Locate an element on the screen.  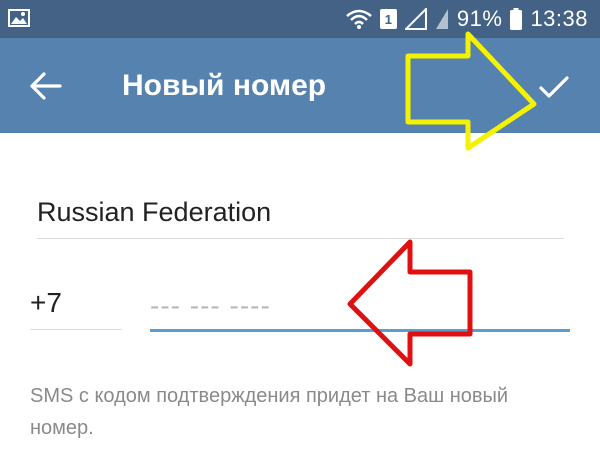
battery-icon is located at coordinates (516, 19).